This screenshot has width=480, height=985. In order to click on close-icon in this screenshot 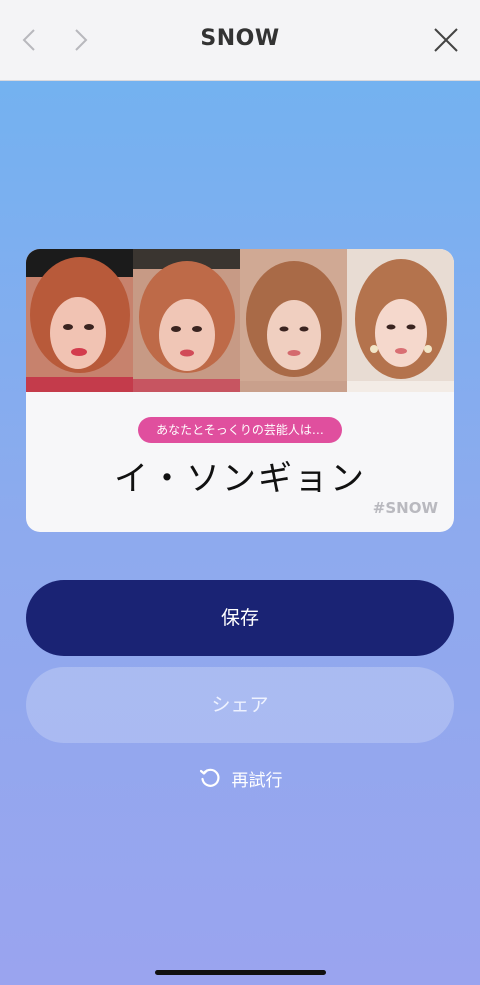, I will do `click(446, 40)`.